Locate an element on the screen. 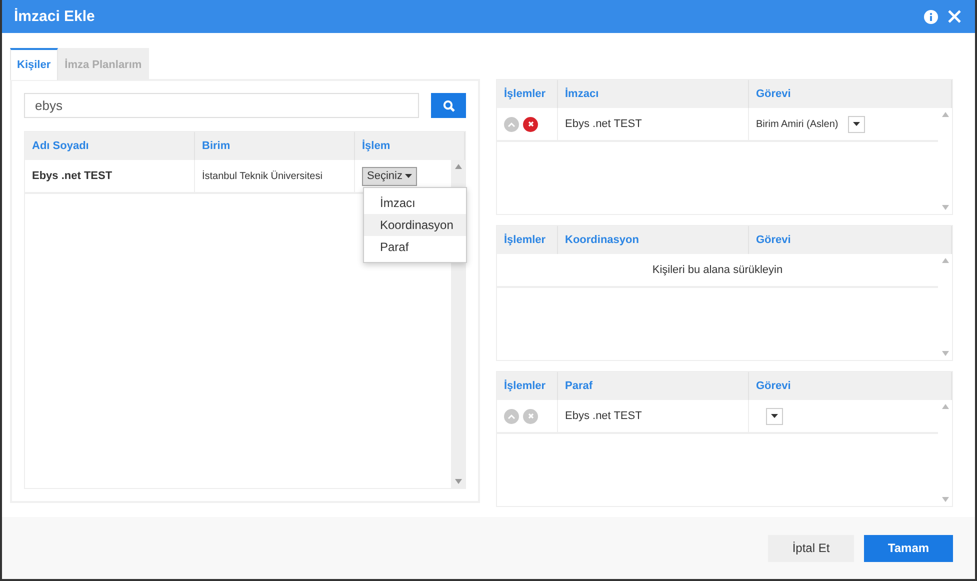 The width and height of the screenshot is (977, 581). column-header: Koordinasyon is located at coordinates (653, 240).